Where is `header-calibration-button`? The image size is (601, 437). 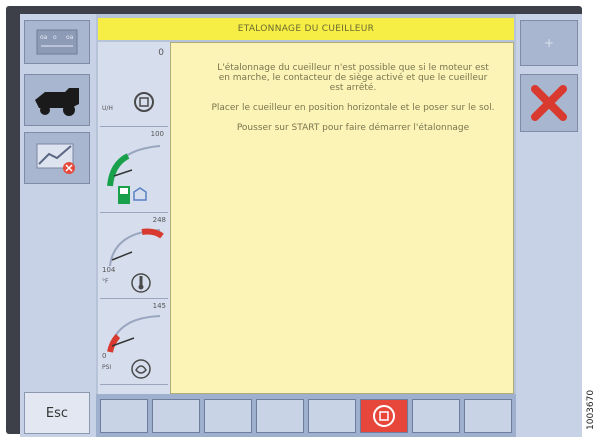 header-calibration-button is located at coordinates (57, 158).